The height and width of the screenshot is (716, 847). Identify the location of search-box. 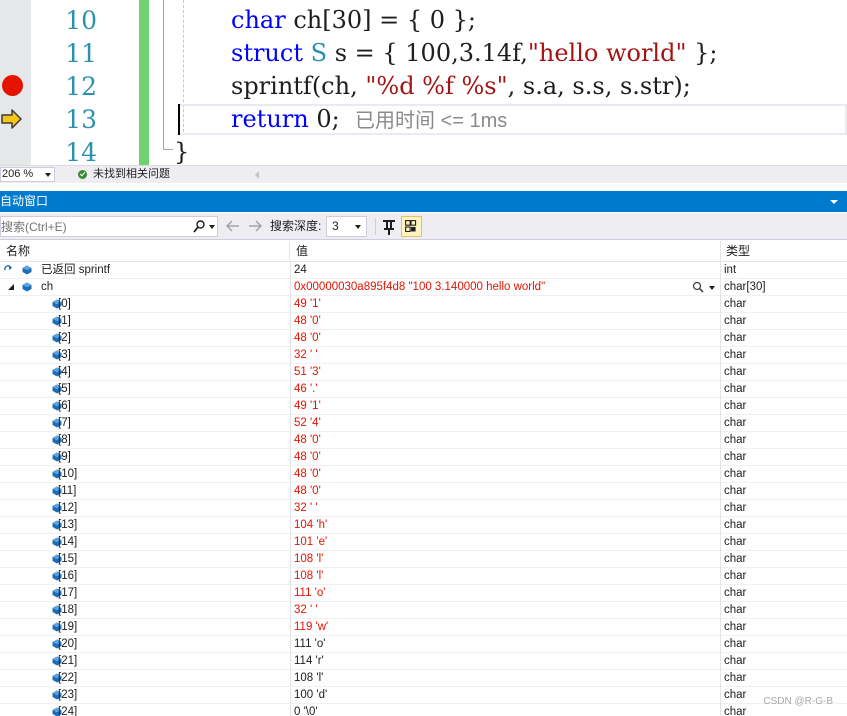
(109, 226).